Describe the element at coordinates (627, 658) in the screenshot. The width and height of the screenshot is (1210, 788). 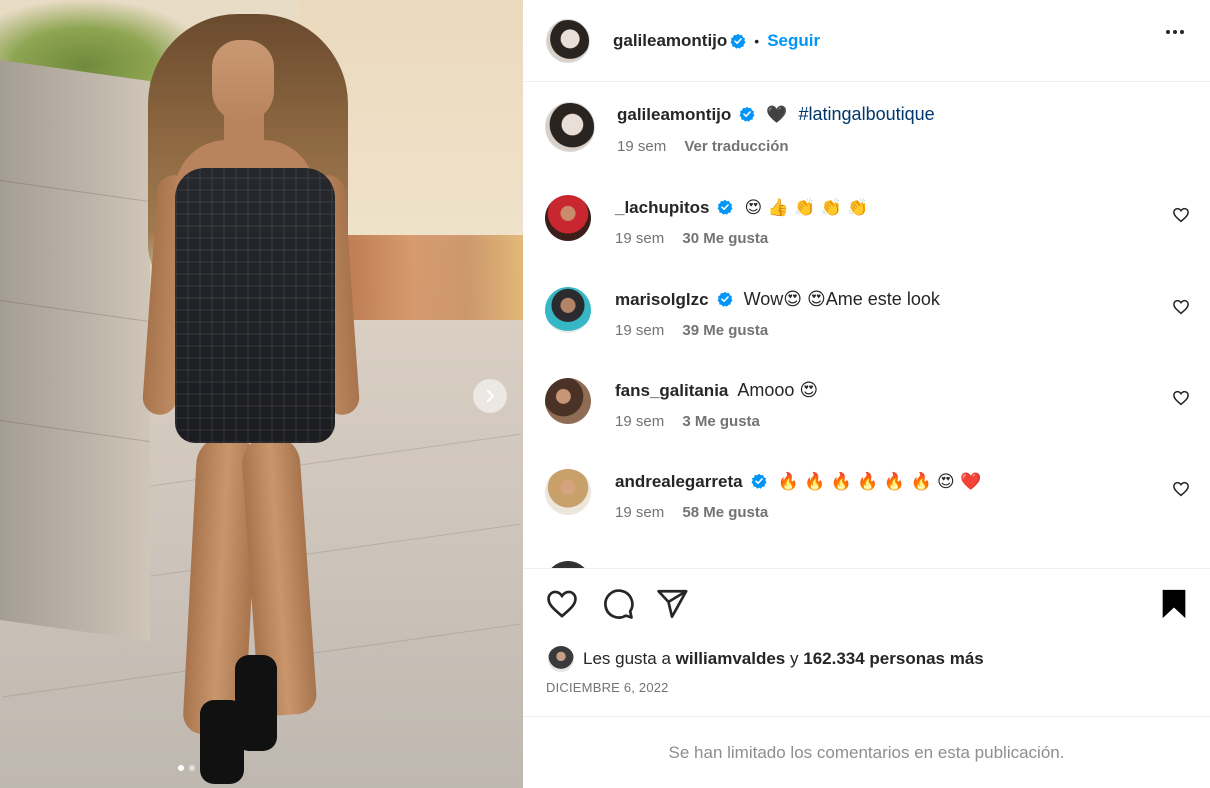
I see `likes-prefix: Les gusta a` at that location.